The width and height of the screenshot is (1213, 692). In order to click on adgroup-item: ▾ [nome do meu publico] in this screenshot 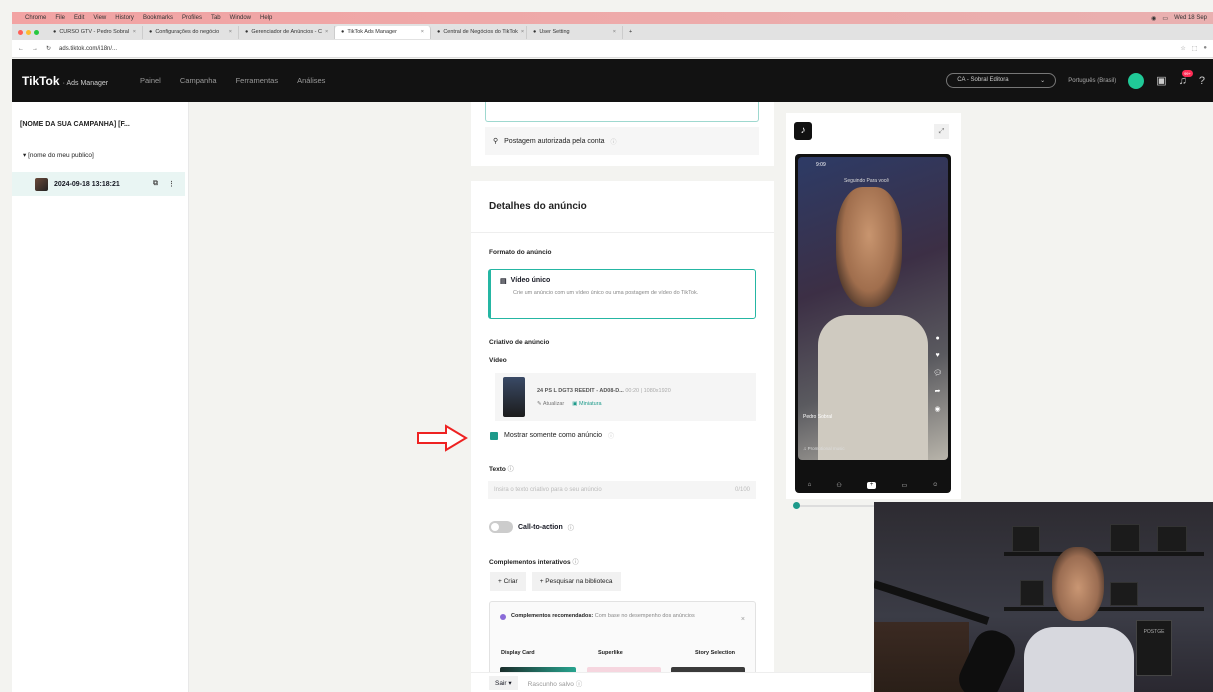, I will do `click(58, 155)`.